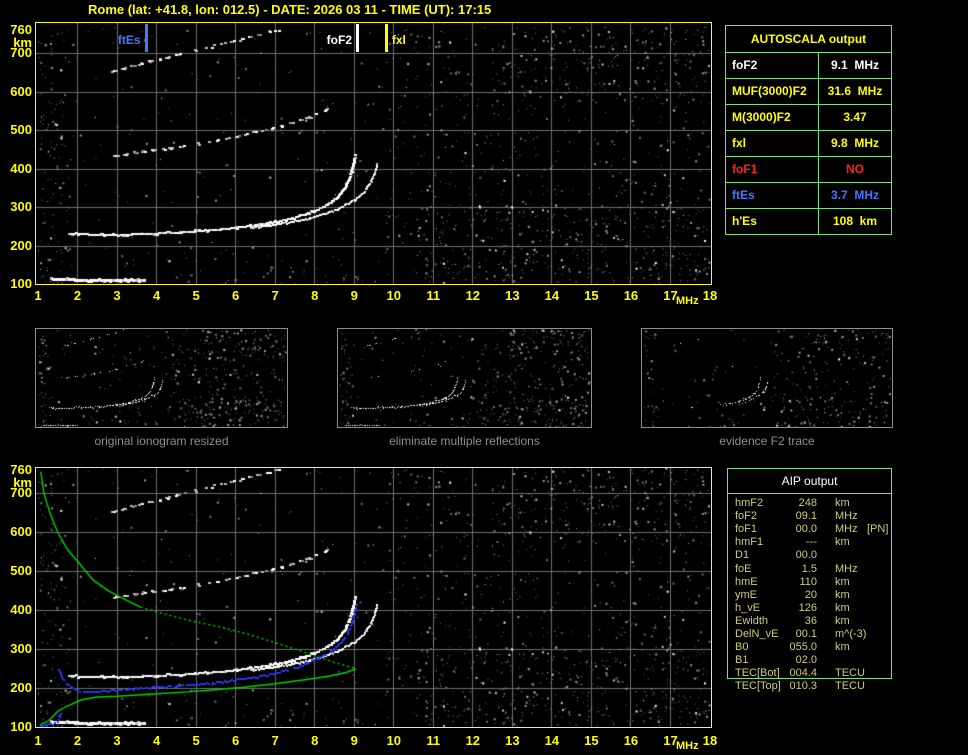 This screenshot has width=968, height=755. Describe the element at coordinates (772, 169) in the screenshot. I see `autoscala-param-label: foF1` at that location.